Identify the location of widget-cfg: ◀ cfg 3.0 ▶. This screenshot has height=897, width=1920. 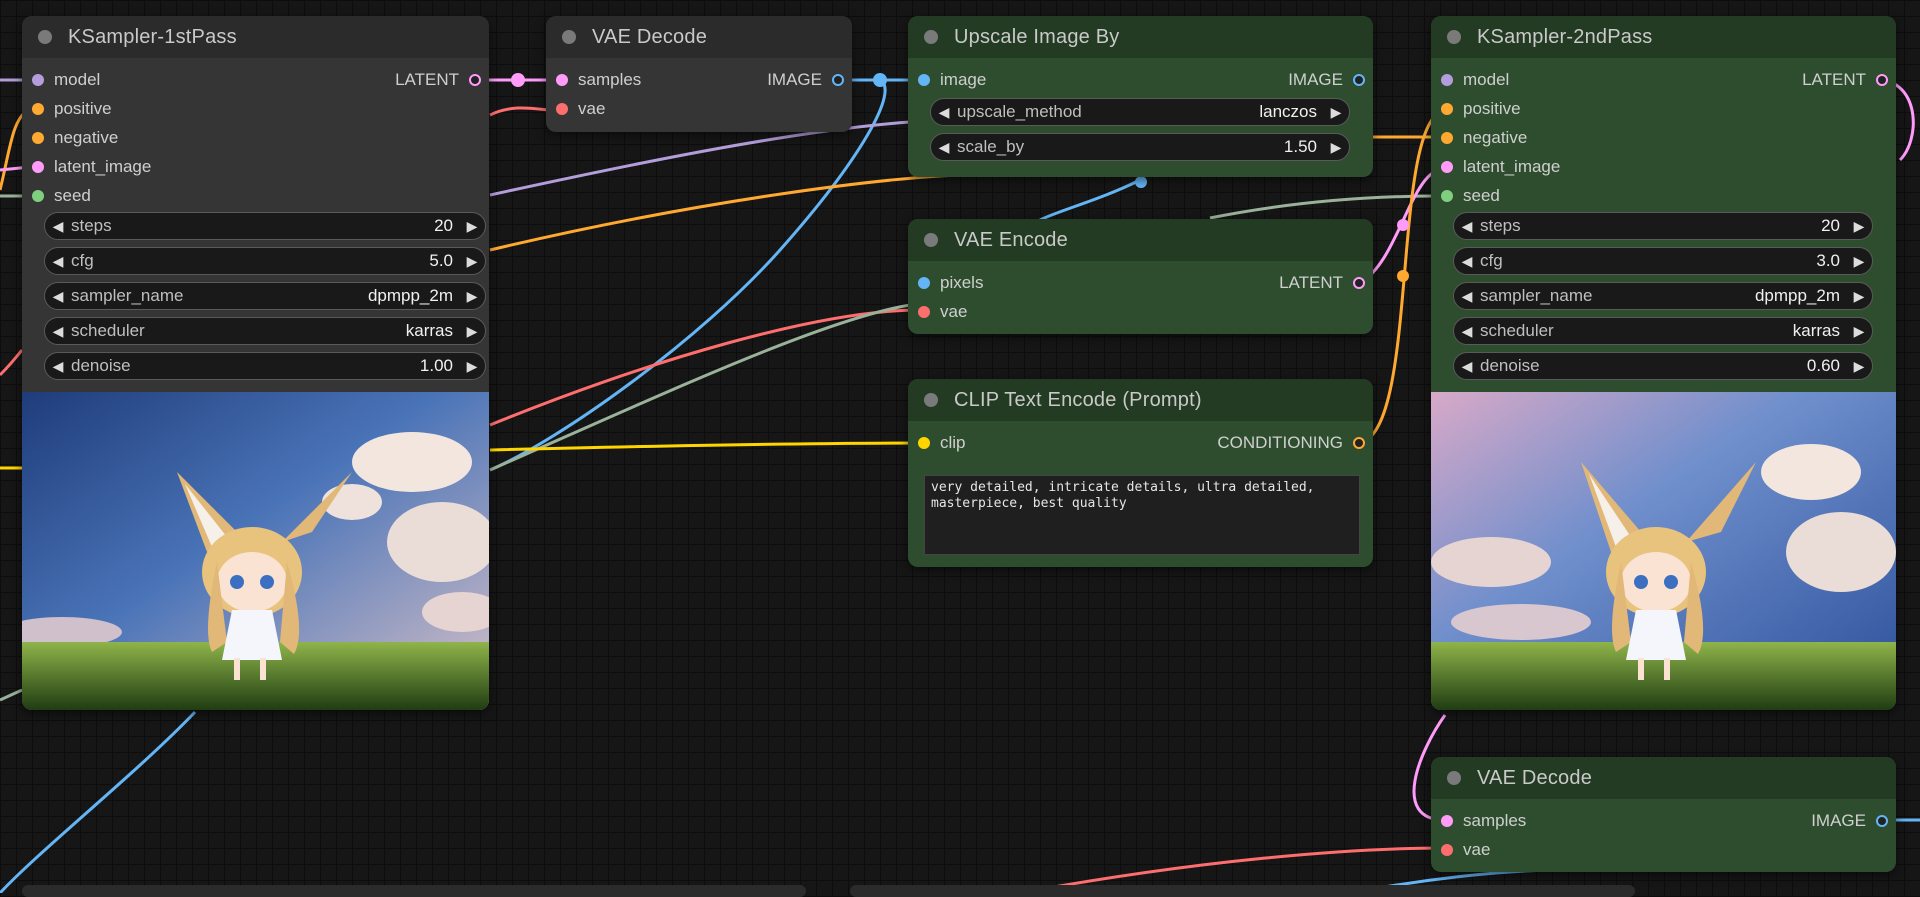
(1663, 261).